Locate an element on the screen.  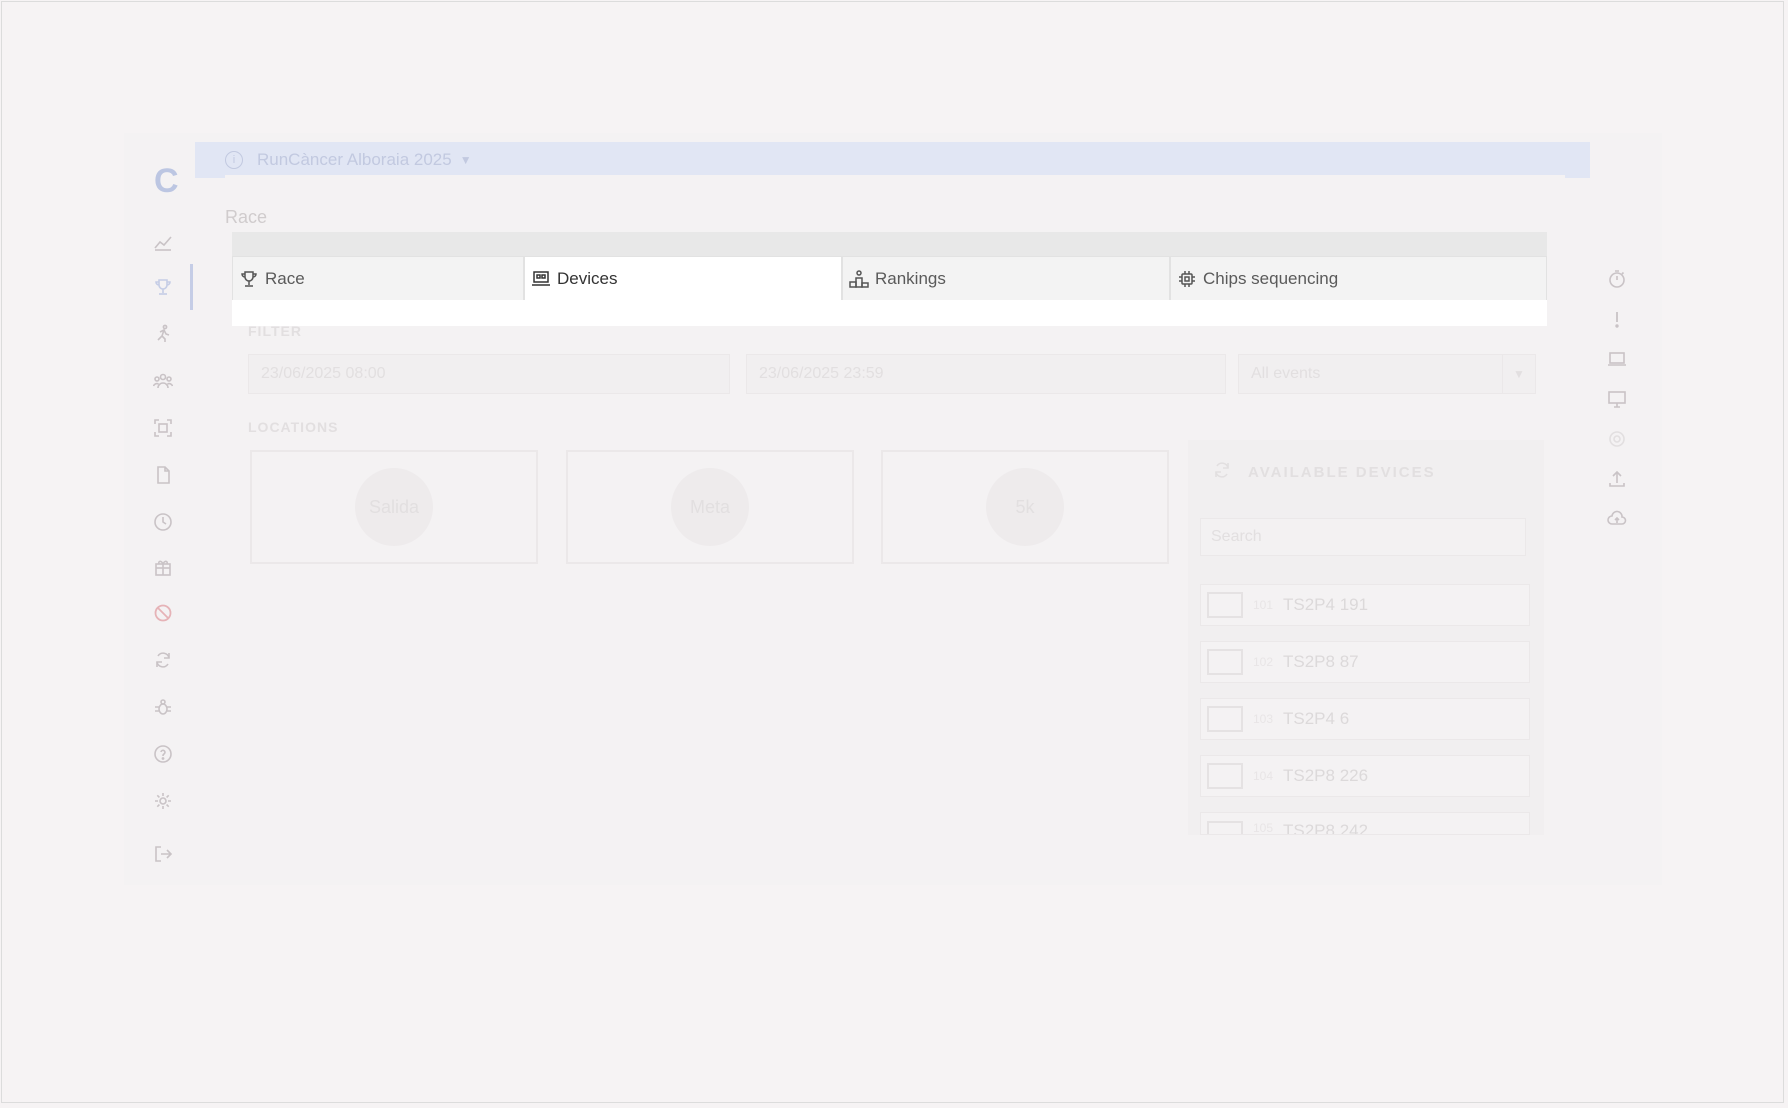
sync-icon is located at coordinates (163, 660).